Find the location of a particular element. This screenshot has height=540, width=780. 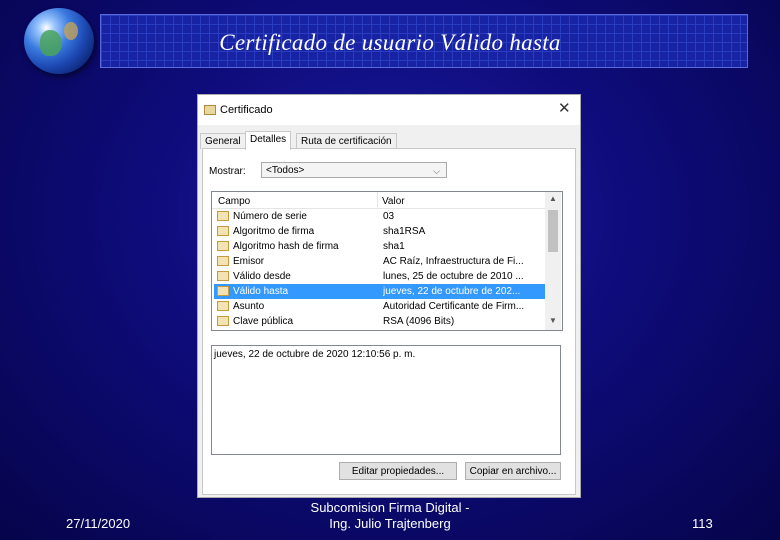

dialog-titlebar: Certificado ✕ is located at coordinates (389, 110).